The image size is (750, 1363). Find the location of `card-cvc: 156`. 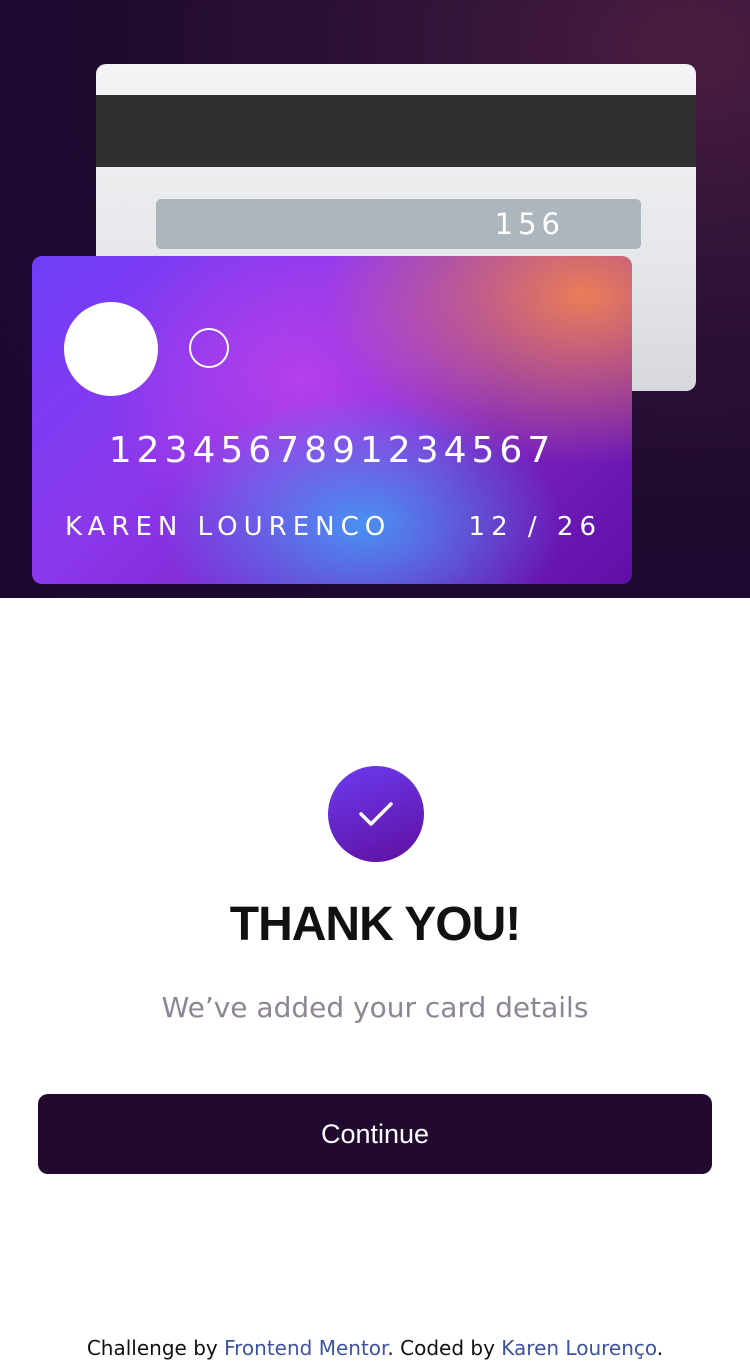

card-cvc: 156 is located at coordinates (529, 224).